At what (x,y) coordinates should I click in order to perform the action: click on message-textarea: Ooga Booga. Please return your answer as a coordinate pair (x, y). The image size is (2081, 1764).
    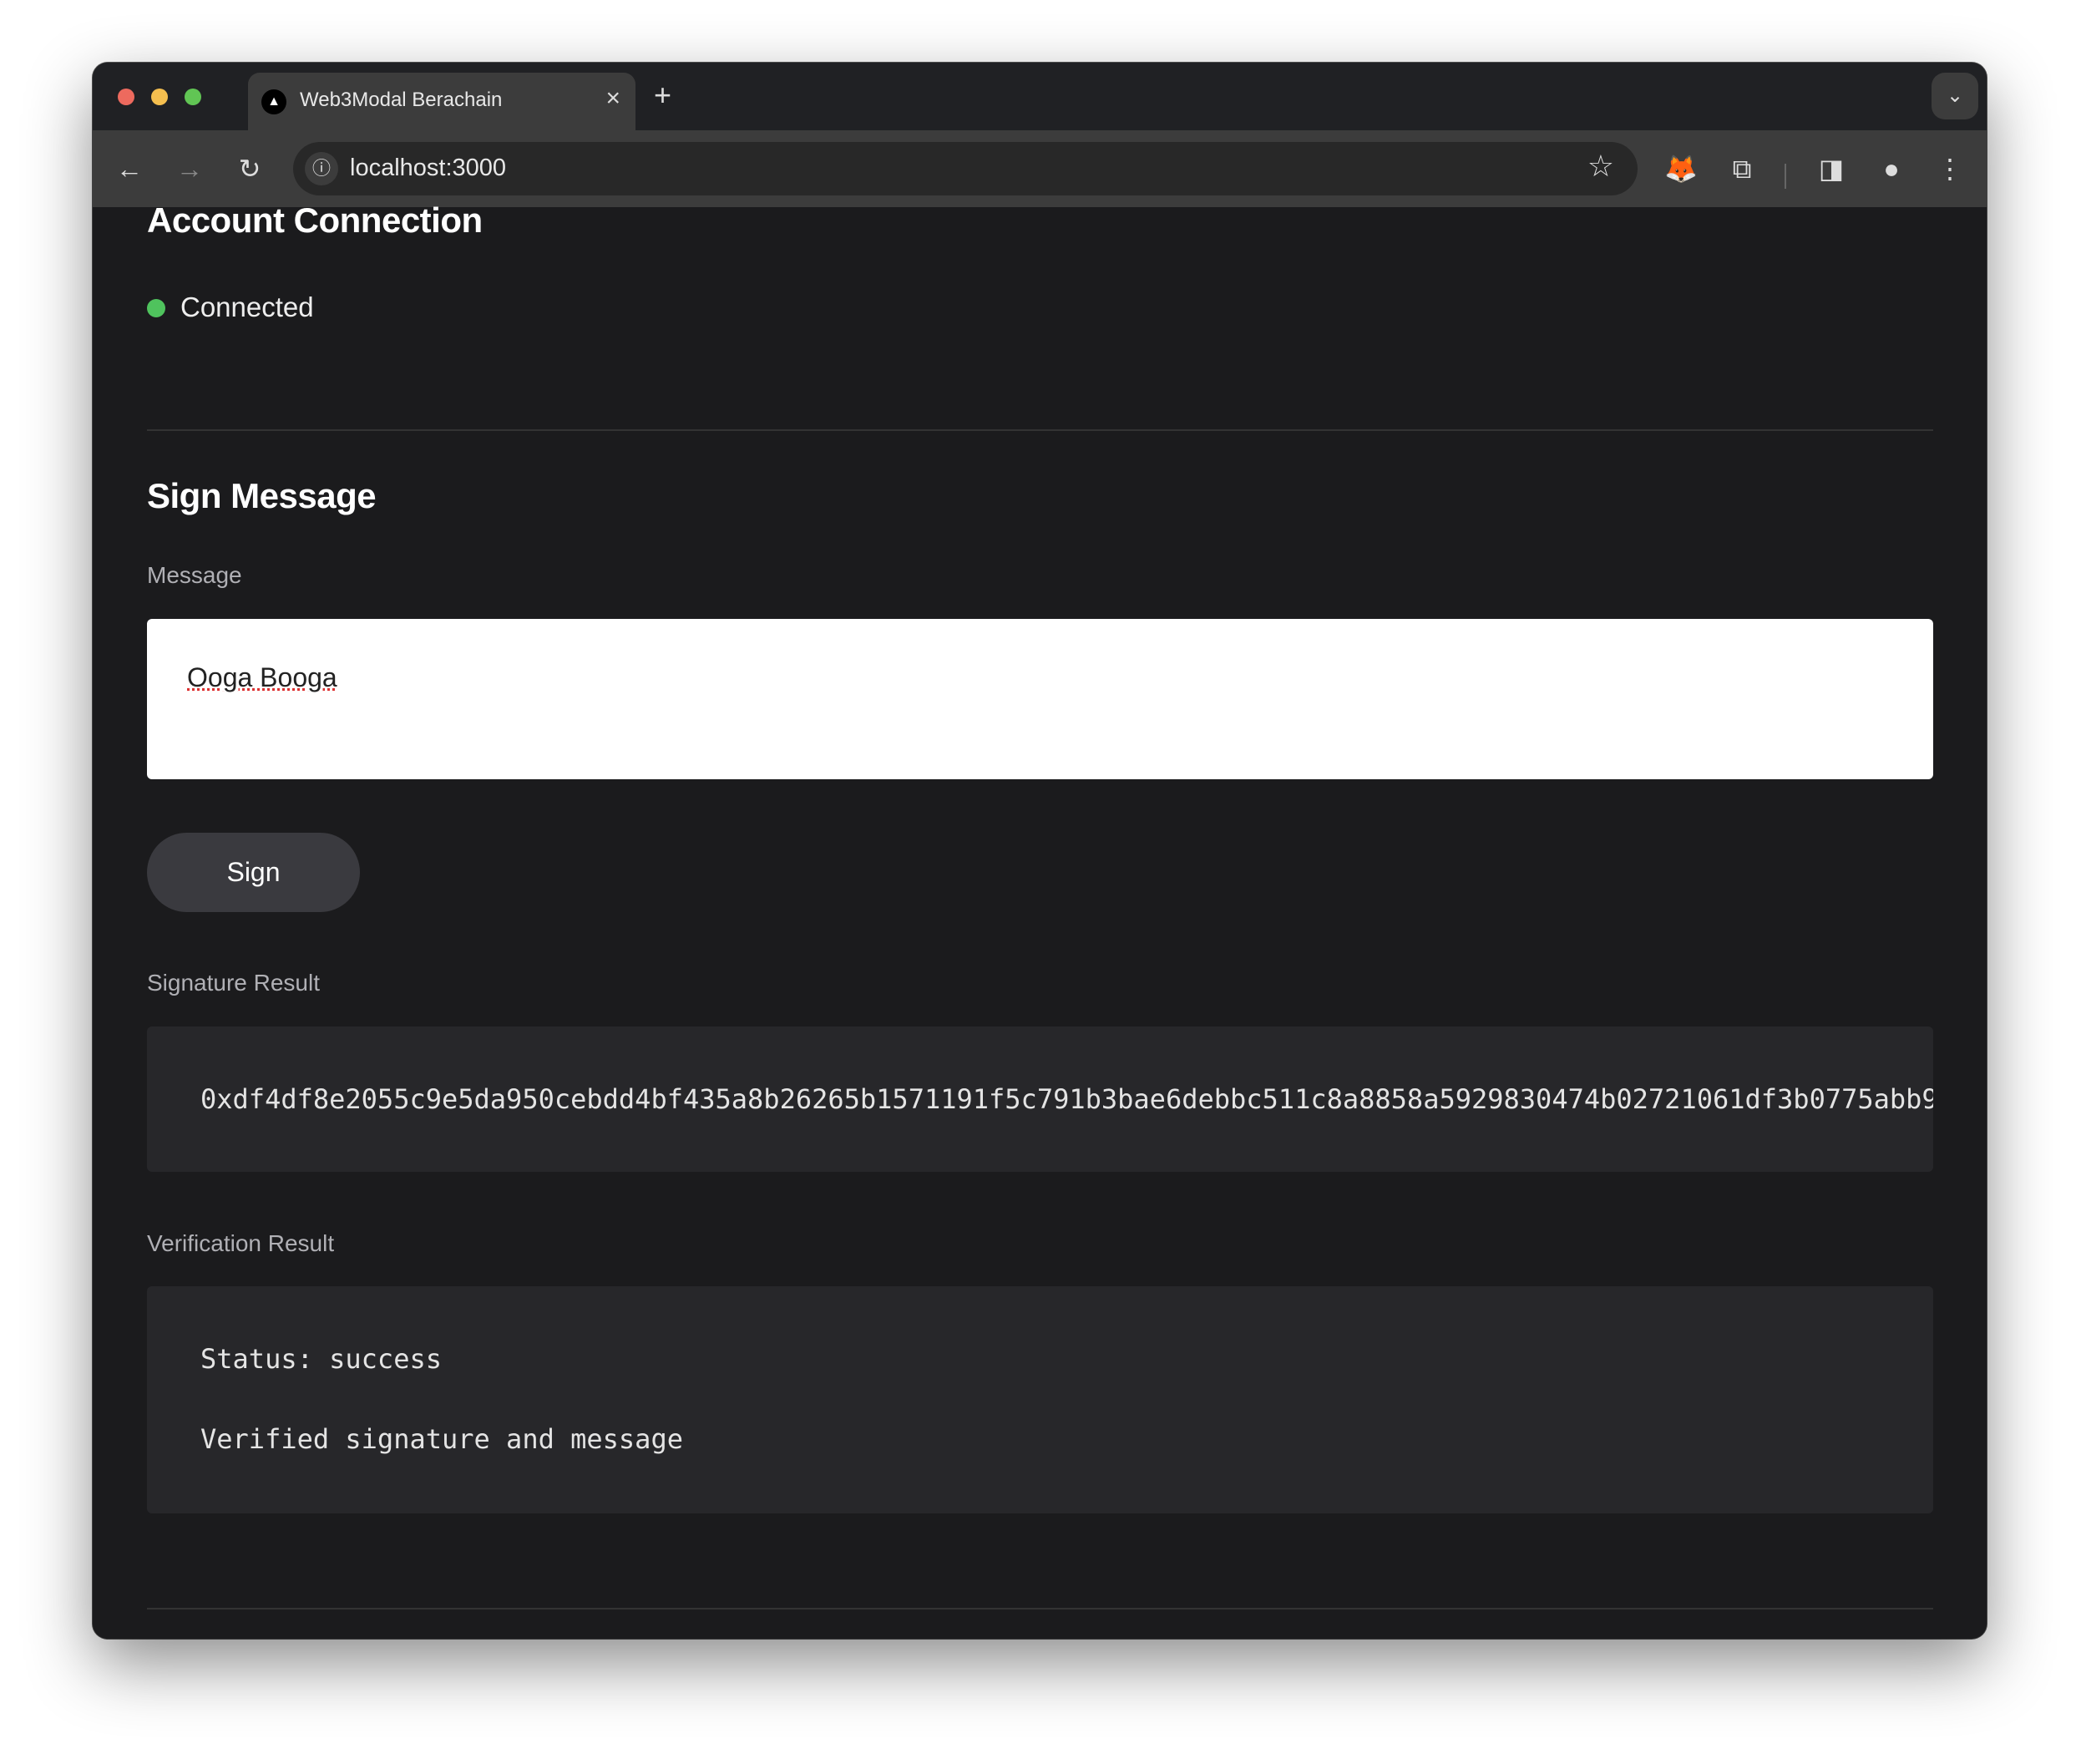
    Looking at the image, I should click on (1040, 699).